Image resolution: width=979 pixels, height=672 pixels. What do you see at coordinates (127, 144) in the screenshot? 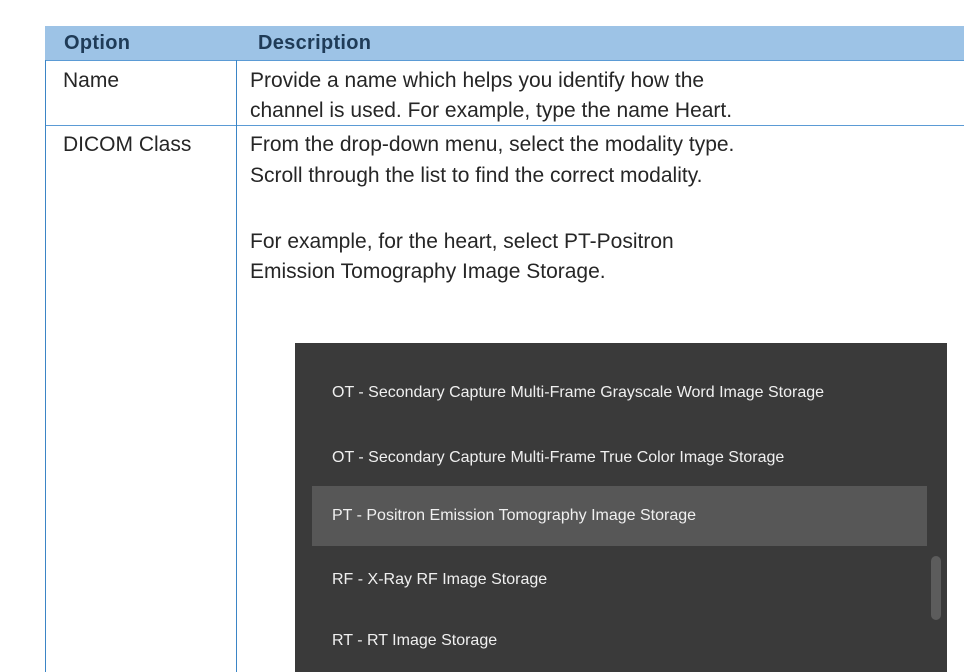
I see `option-dicom-class: DICOM Class` at bounding box center [127, 144].